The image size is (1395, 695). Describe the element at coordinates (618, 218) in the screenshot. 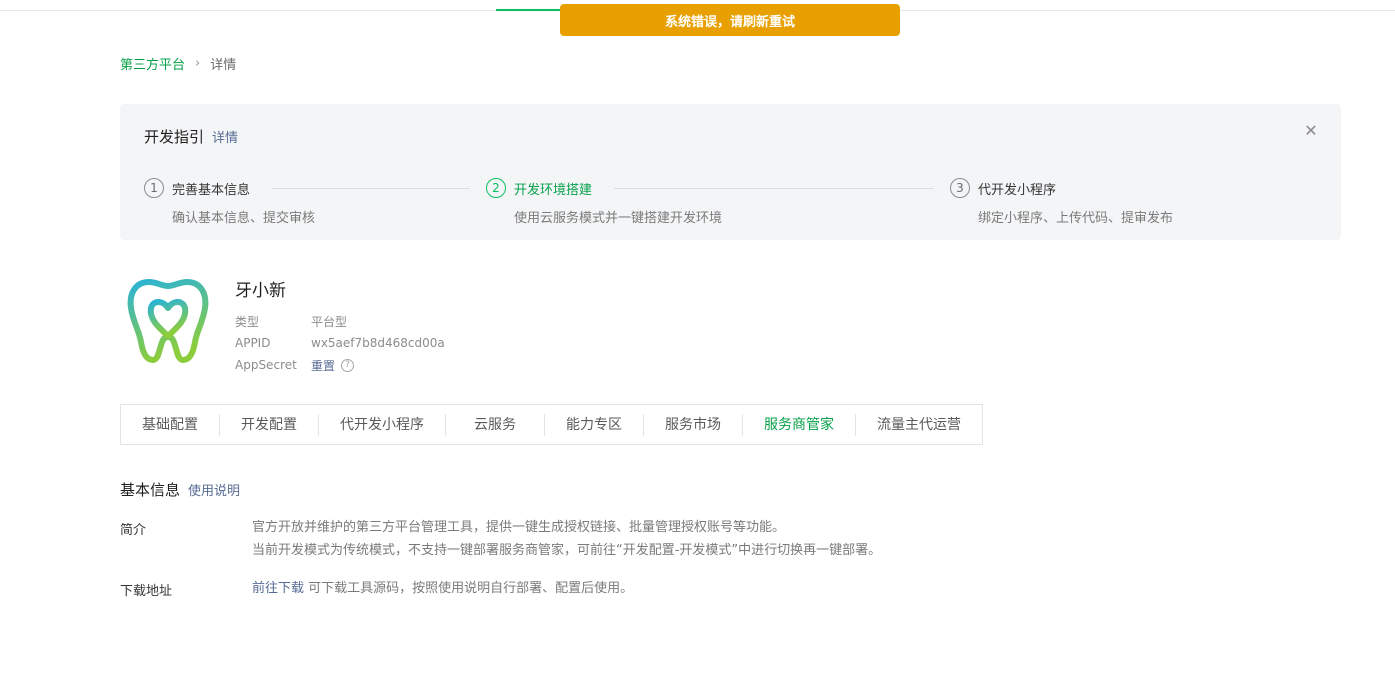

I see `step-description: 使用云服务模式并一键搭建开发环境` at that location.